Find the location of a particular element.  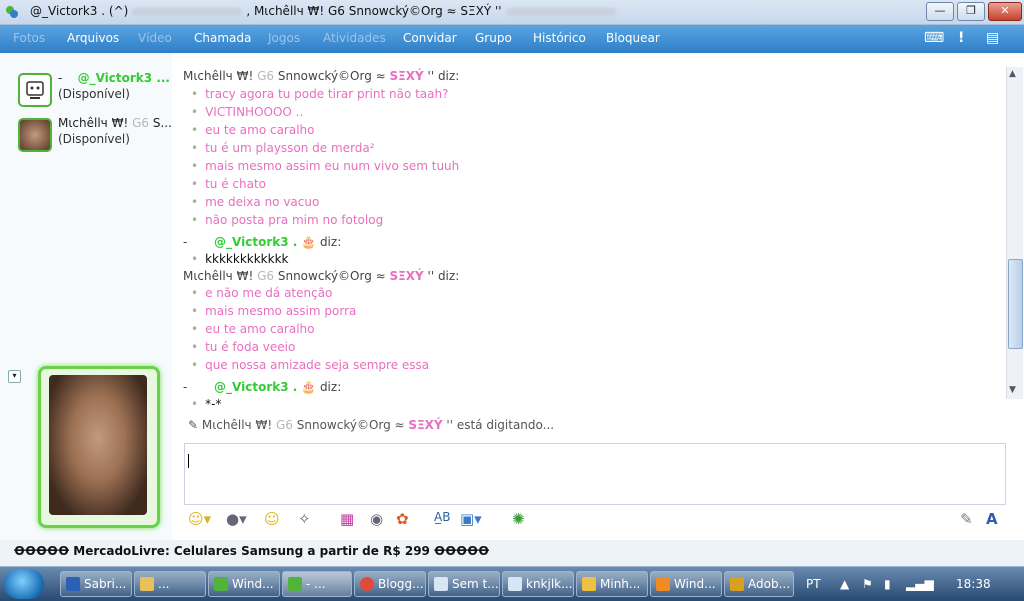

nudge-icon: ✧ is located at coordinates (304, 519).